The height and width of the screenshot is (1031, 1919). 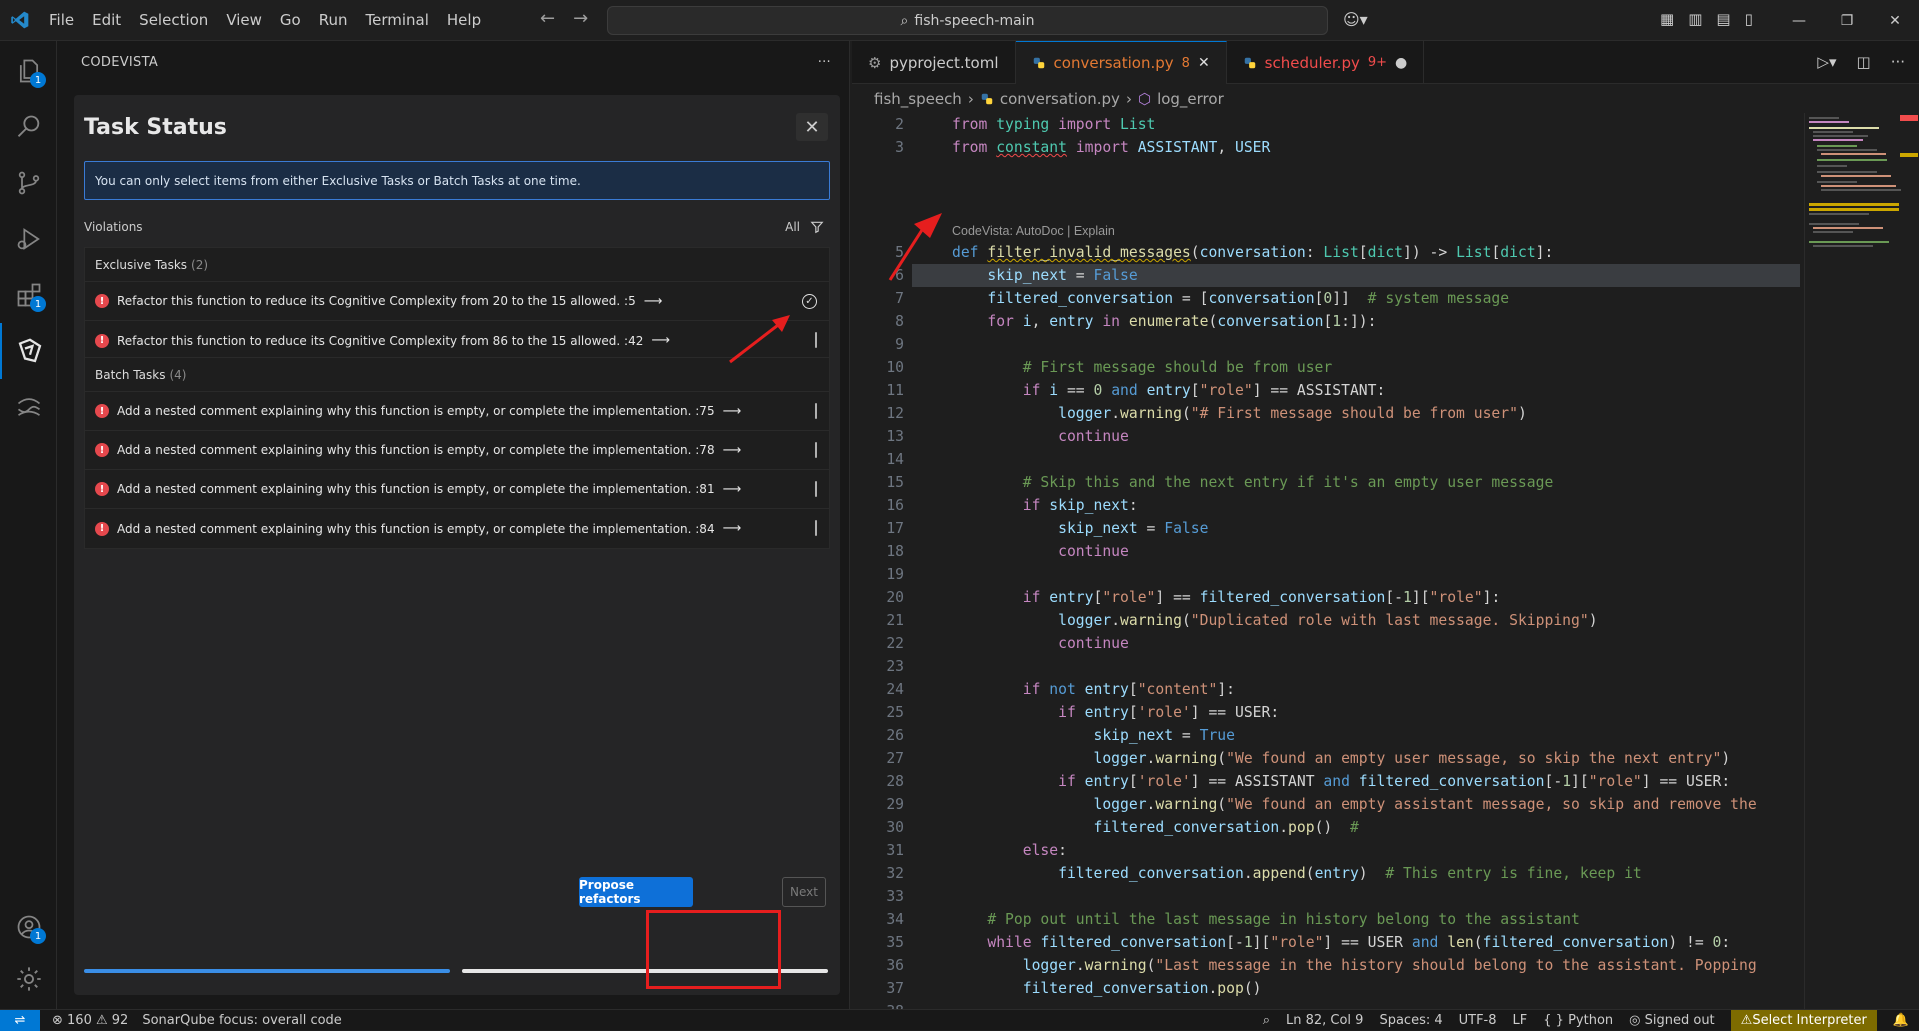 I want to click on code-line: 26 skip_next = True, so click(x=1060, y=735).